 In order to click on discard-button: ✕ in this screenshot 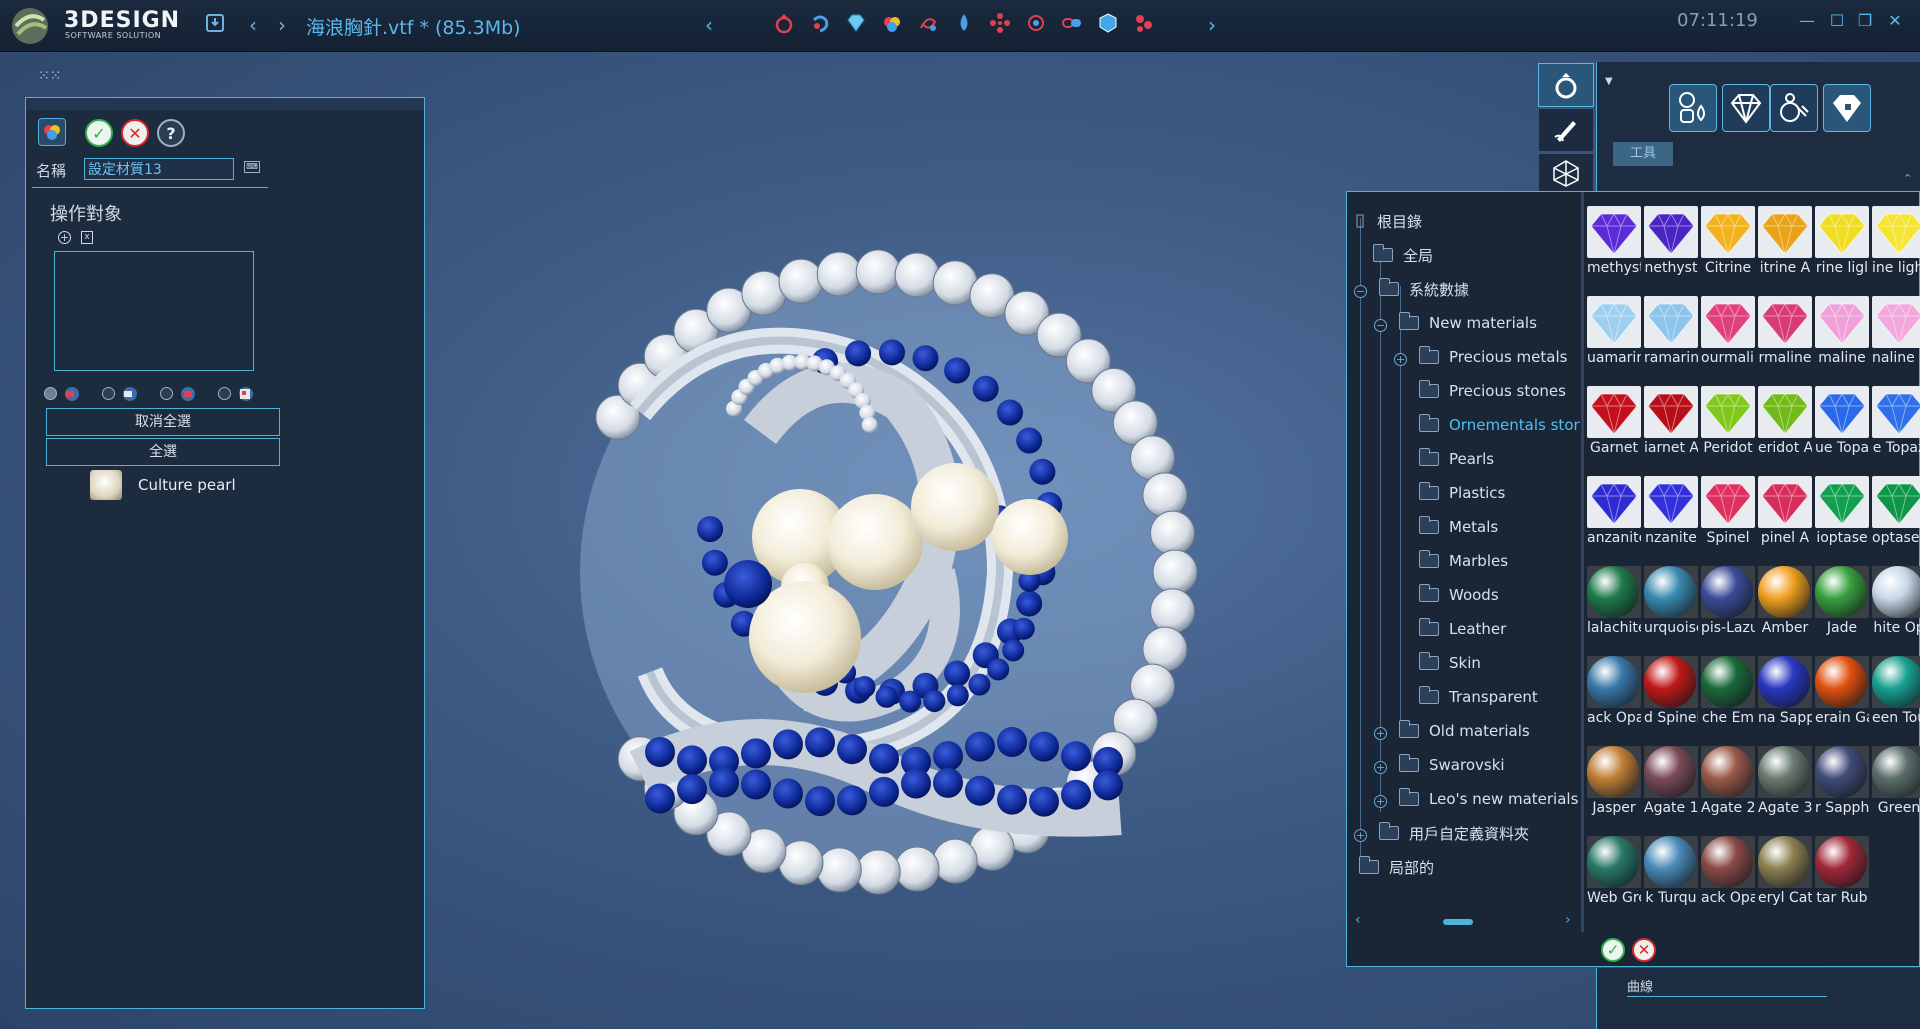, I will do `click(1644, 950)`.